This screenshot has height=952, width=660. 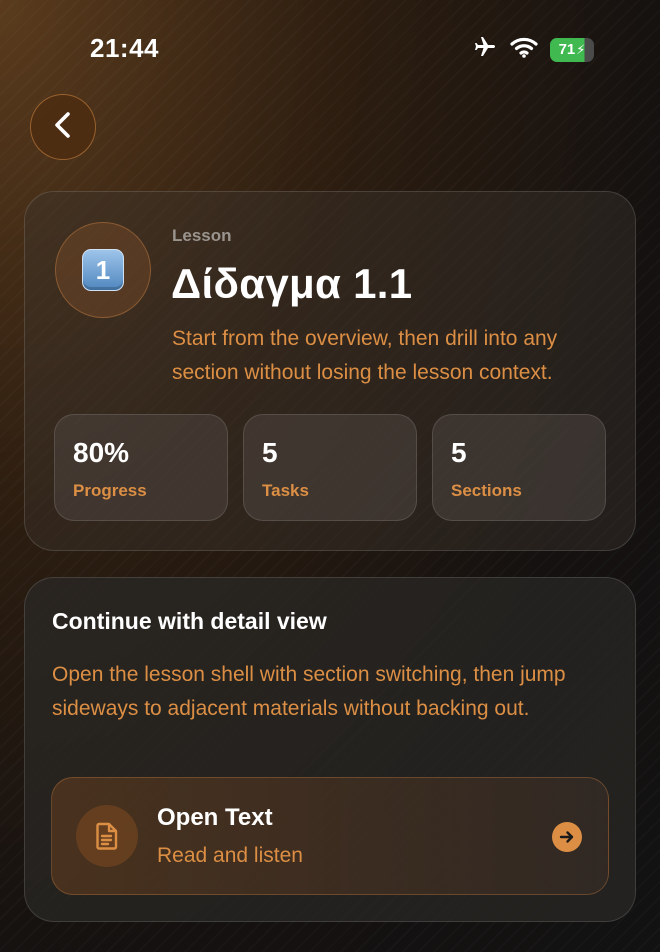 I want to click on chevron-left-icon, so click(x=63, y=127).